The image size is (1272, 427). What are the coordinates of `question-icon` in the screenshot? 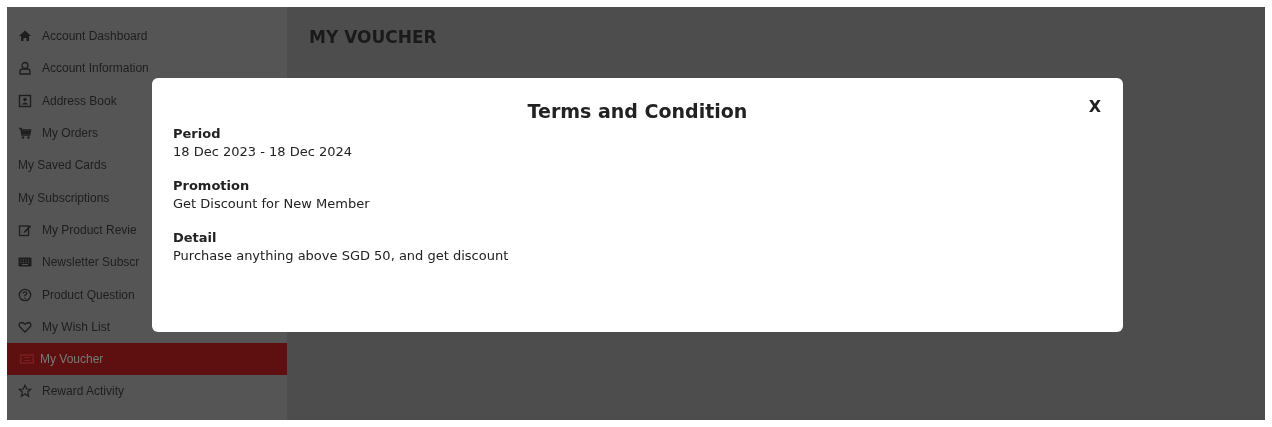 It's located at (25, 294).